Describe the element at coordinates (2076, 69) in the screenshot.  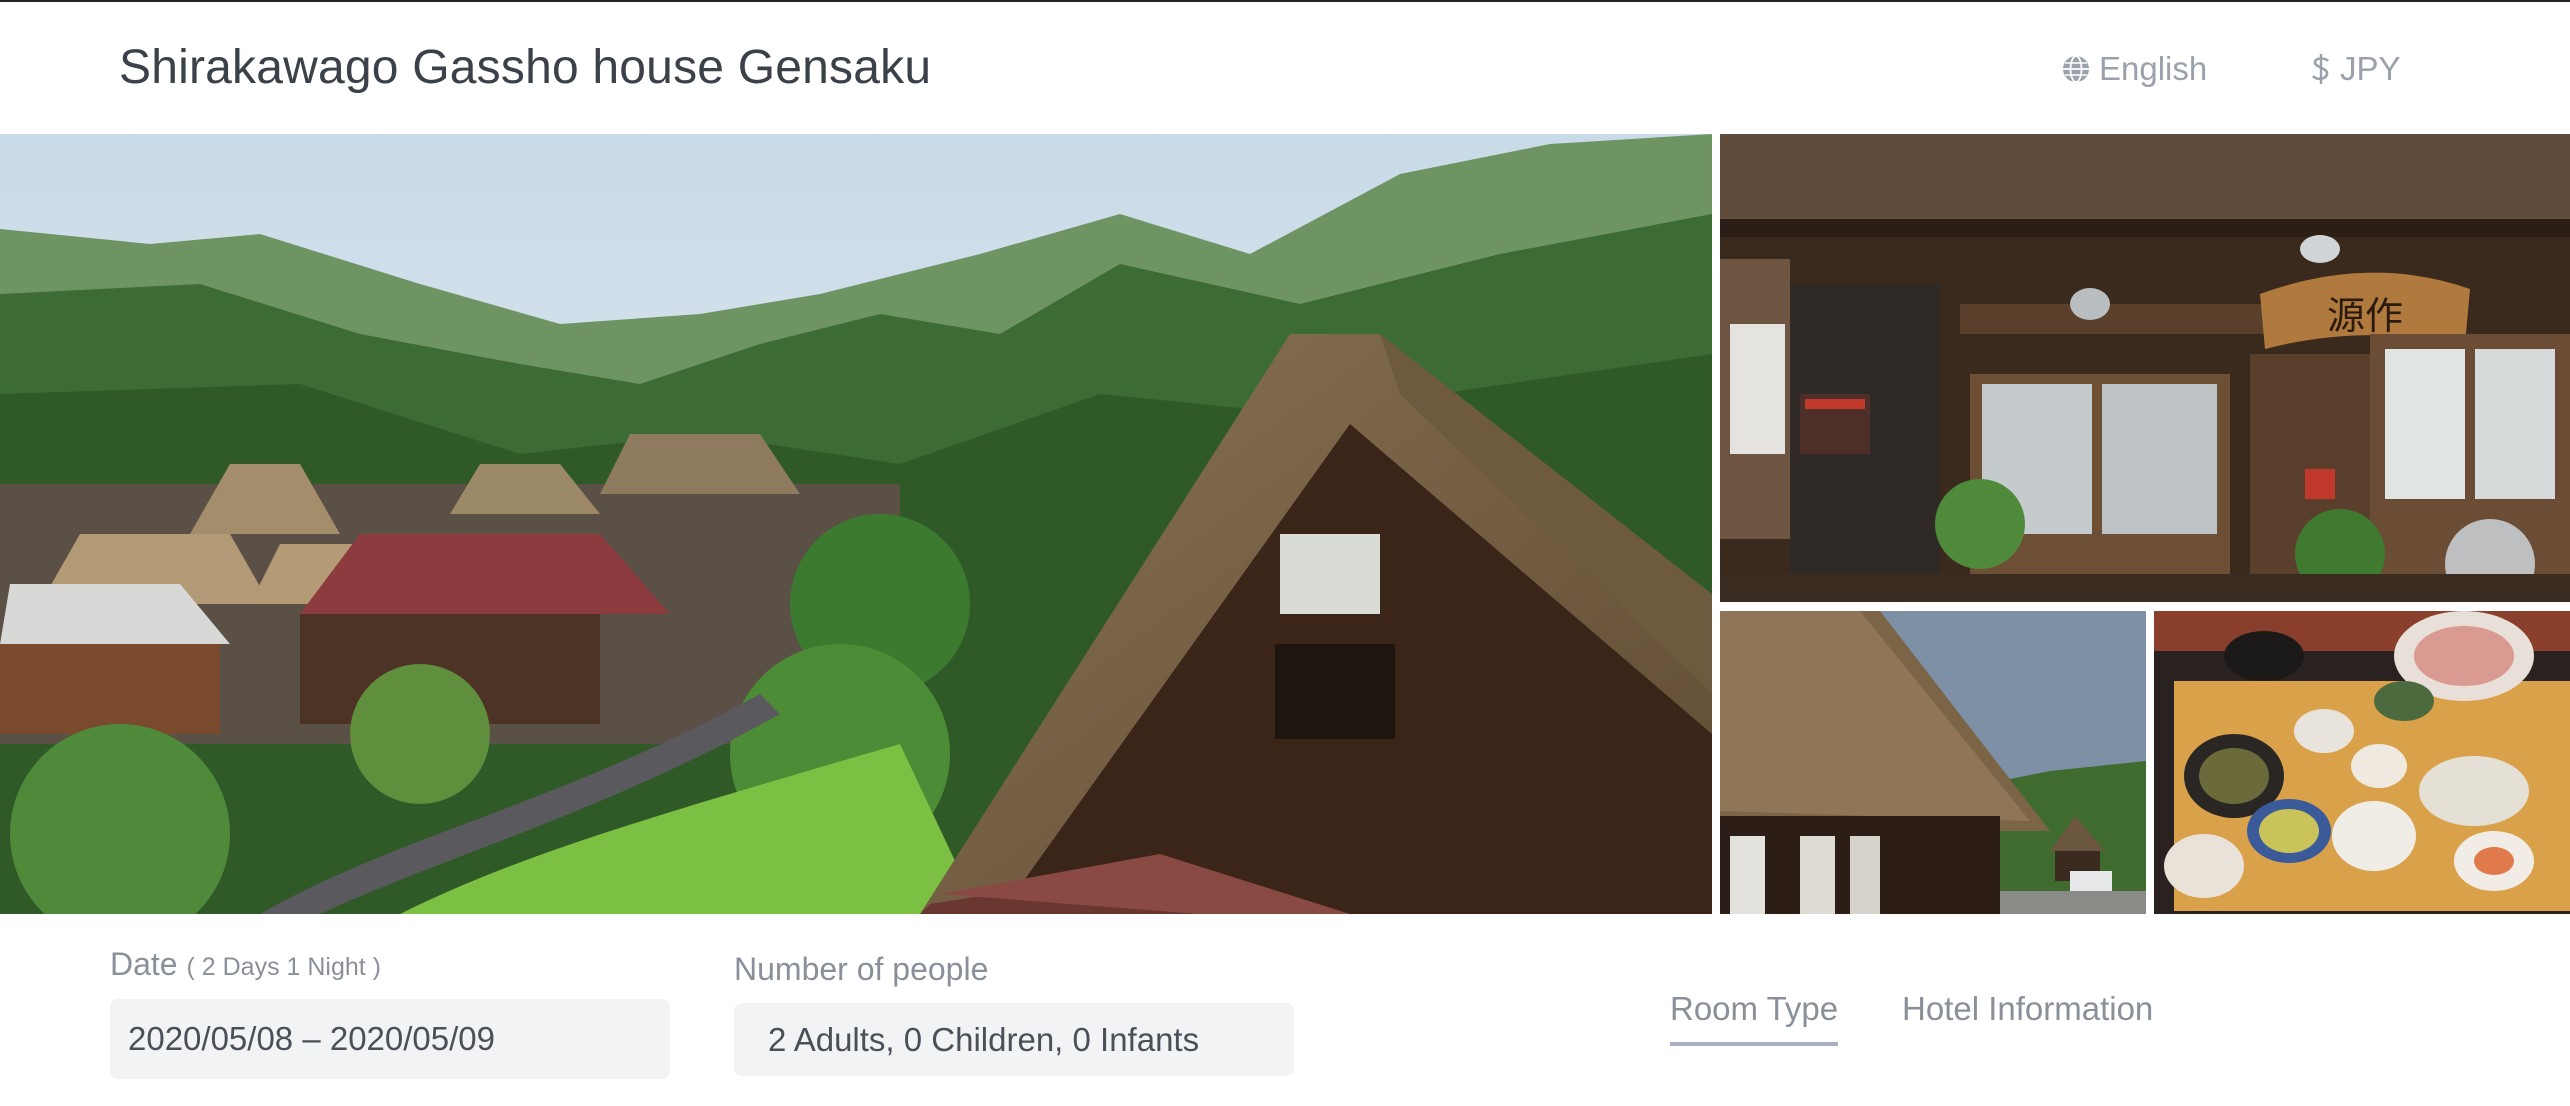
I see `globe-icon` at that location.